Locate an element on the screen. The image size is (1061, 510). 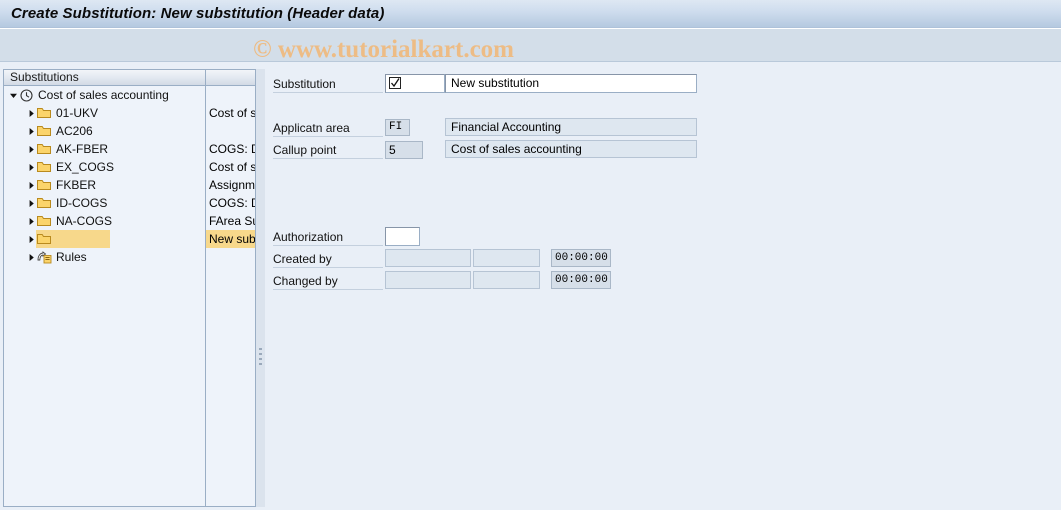
tree-row: FKBER Assignme is located at coordinates (129, 185).